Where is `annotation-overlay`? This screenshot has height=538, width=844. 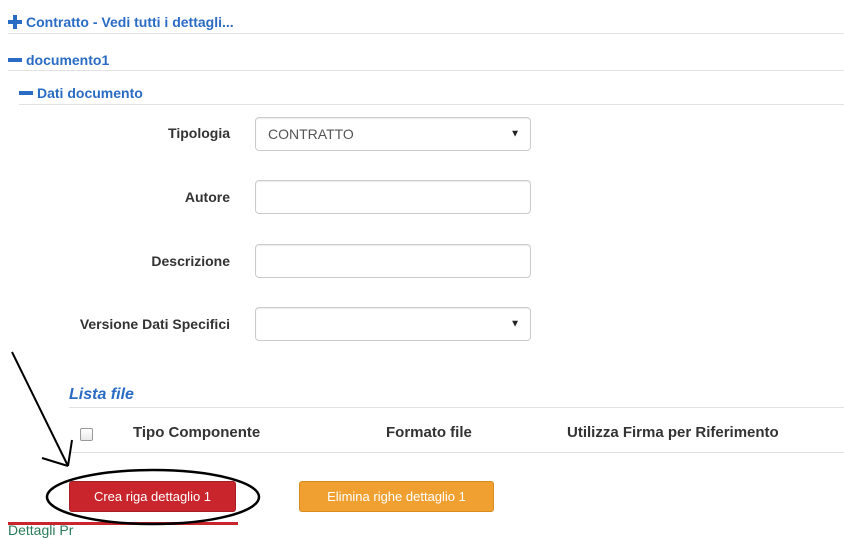
annotation-overlay is located at coordinates (136, 438).